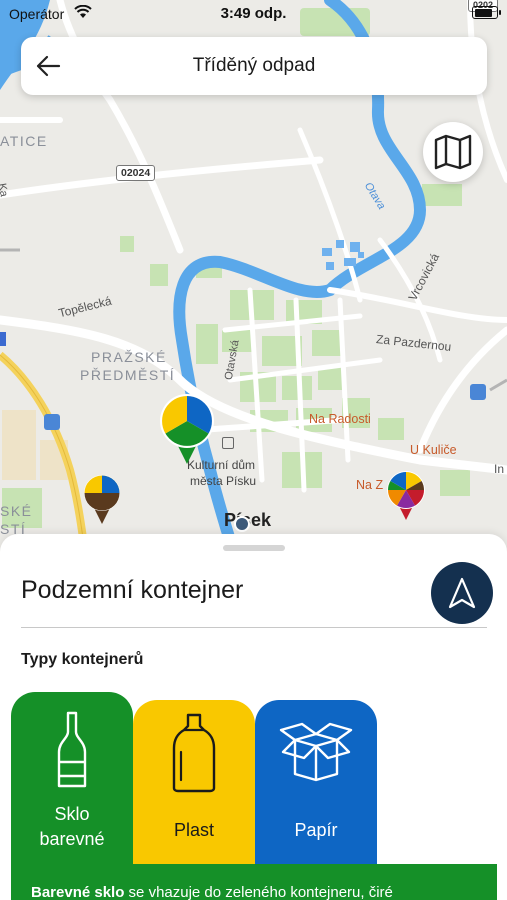  I want to click on navigate-button, so click(462, 593).